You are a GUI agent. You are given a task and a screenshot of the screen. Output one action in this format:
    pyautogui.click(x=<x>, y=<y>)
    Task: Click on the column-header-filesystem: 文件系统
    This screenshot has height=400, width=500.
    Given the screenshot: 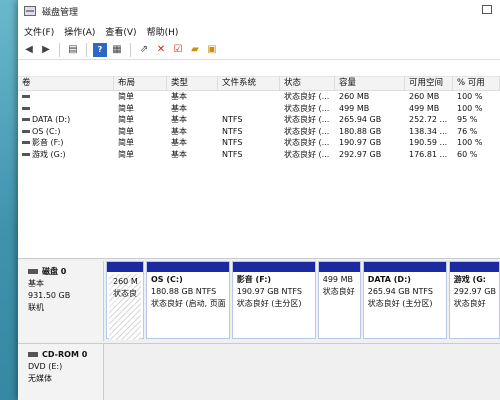 What is the action you would take?
    pyautogui.click(x=249, y=83)
    